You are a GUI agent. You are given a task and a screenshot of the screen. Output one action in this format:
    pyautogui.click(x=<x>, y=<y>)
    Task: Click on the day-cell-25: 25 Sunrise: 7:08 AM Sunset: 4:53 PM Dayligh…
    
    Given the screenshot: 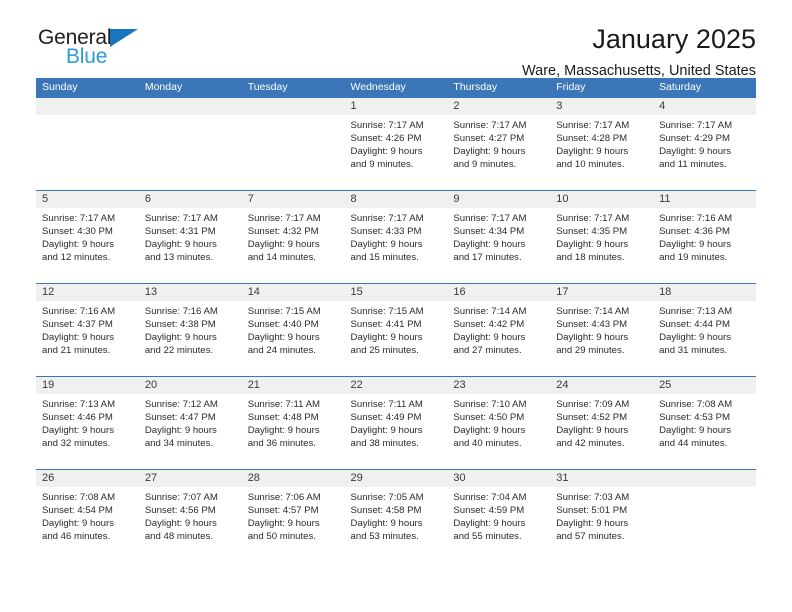 What is the action you would take?
    pyautogui.click(x=704, y=423)
    